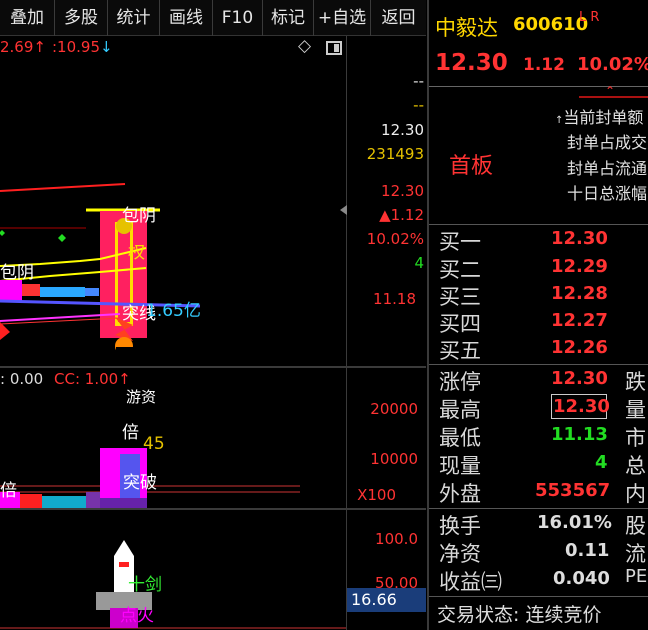 Image resolution: width=648 pixels, height=630 pixels. I want to click on eps-value: 0.040, so click(581, 578).